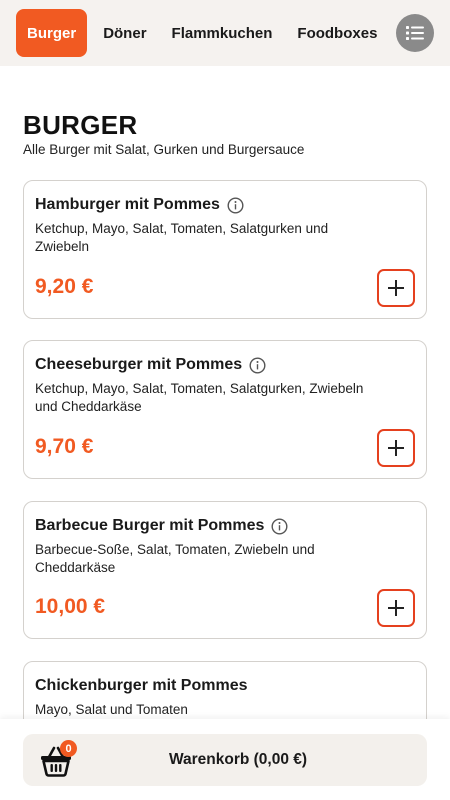 This screenshot has height=800, width=450. I want to click on tab-burger: Burger, so click(52, 33).